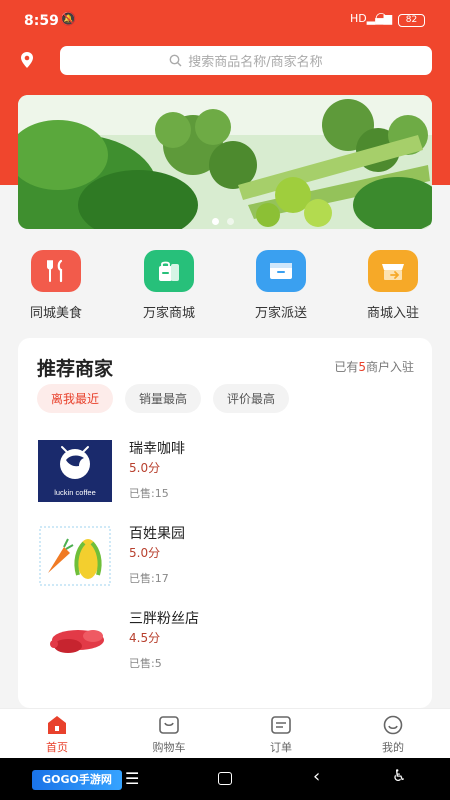  Describe the element at coordinates (362, 367) in the screenshot. I see `merchant-count-number: 5` at that location.